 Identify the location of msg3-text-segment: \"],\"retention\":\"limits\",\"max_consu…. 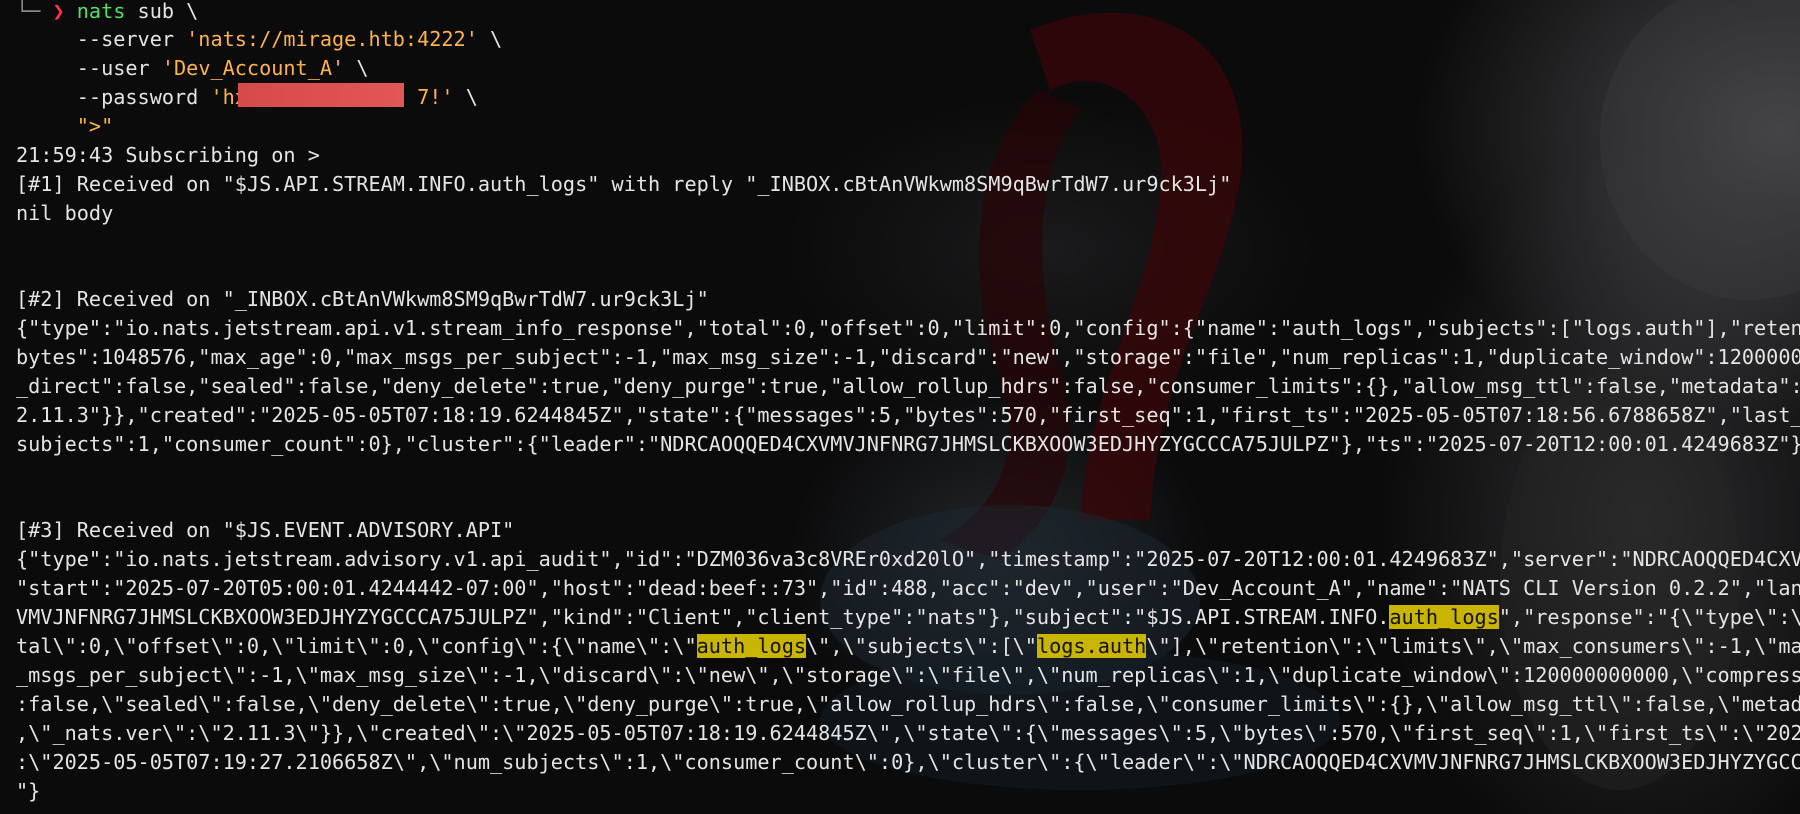
(1473, 646).